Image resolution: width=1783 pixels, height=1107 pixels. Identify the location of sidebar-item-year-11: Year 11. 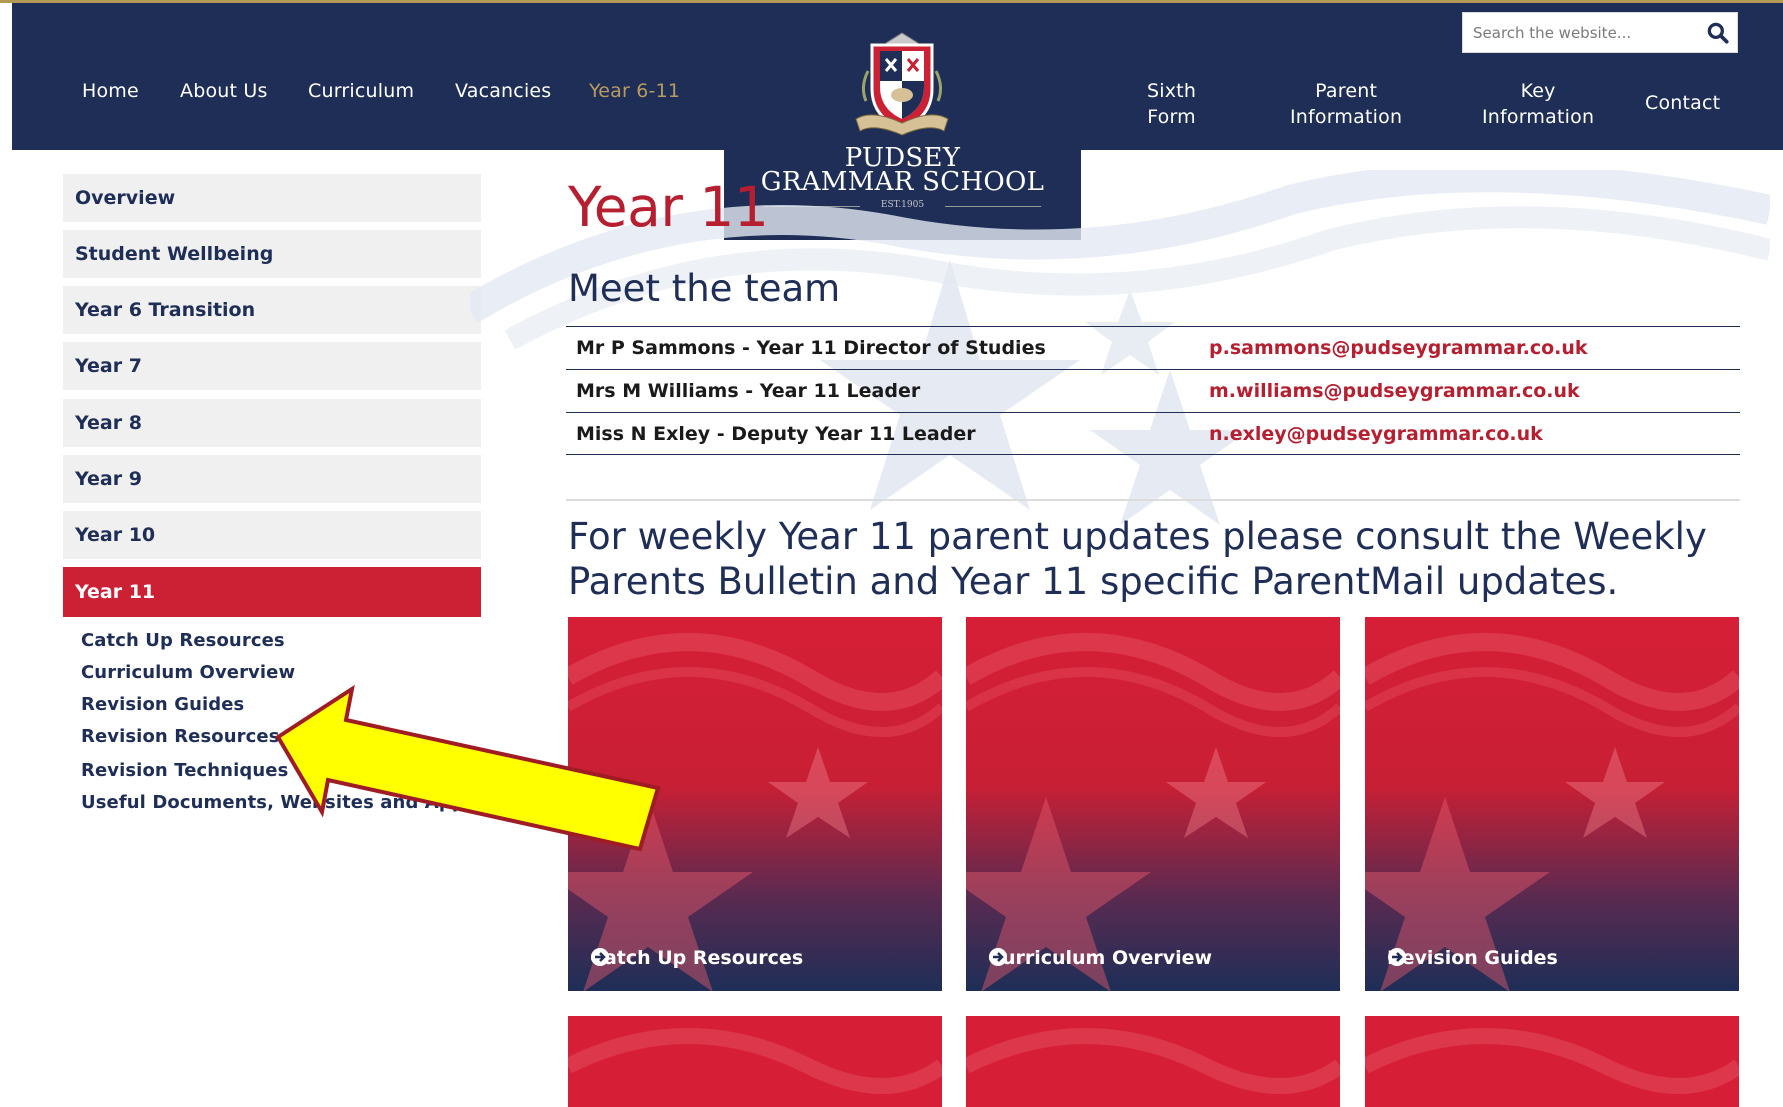
(272, 592).